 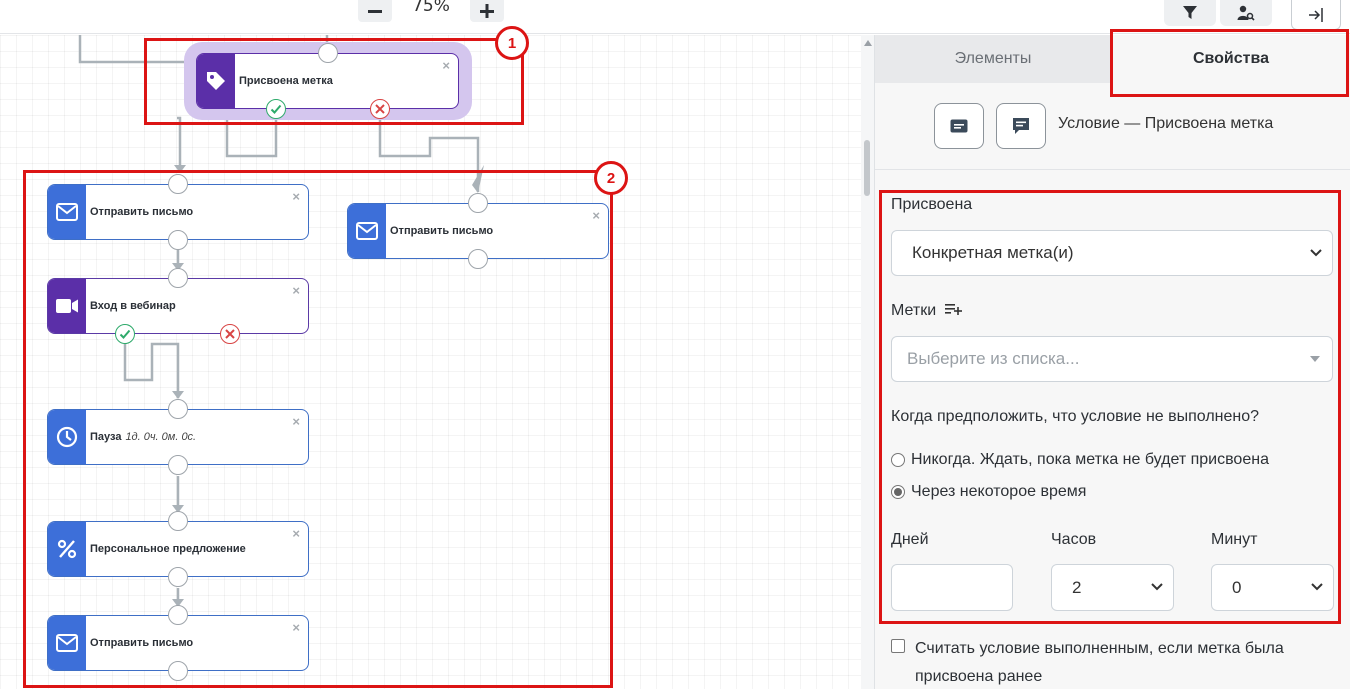 I want to click on note-icon, so click(x=959, y=126).